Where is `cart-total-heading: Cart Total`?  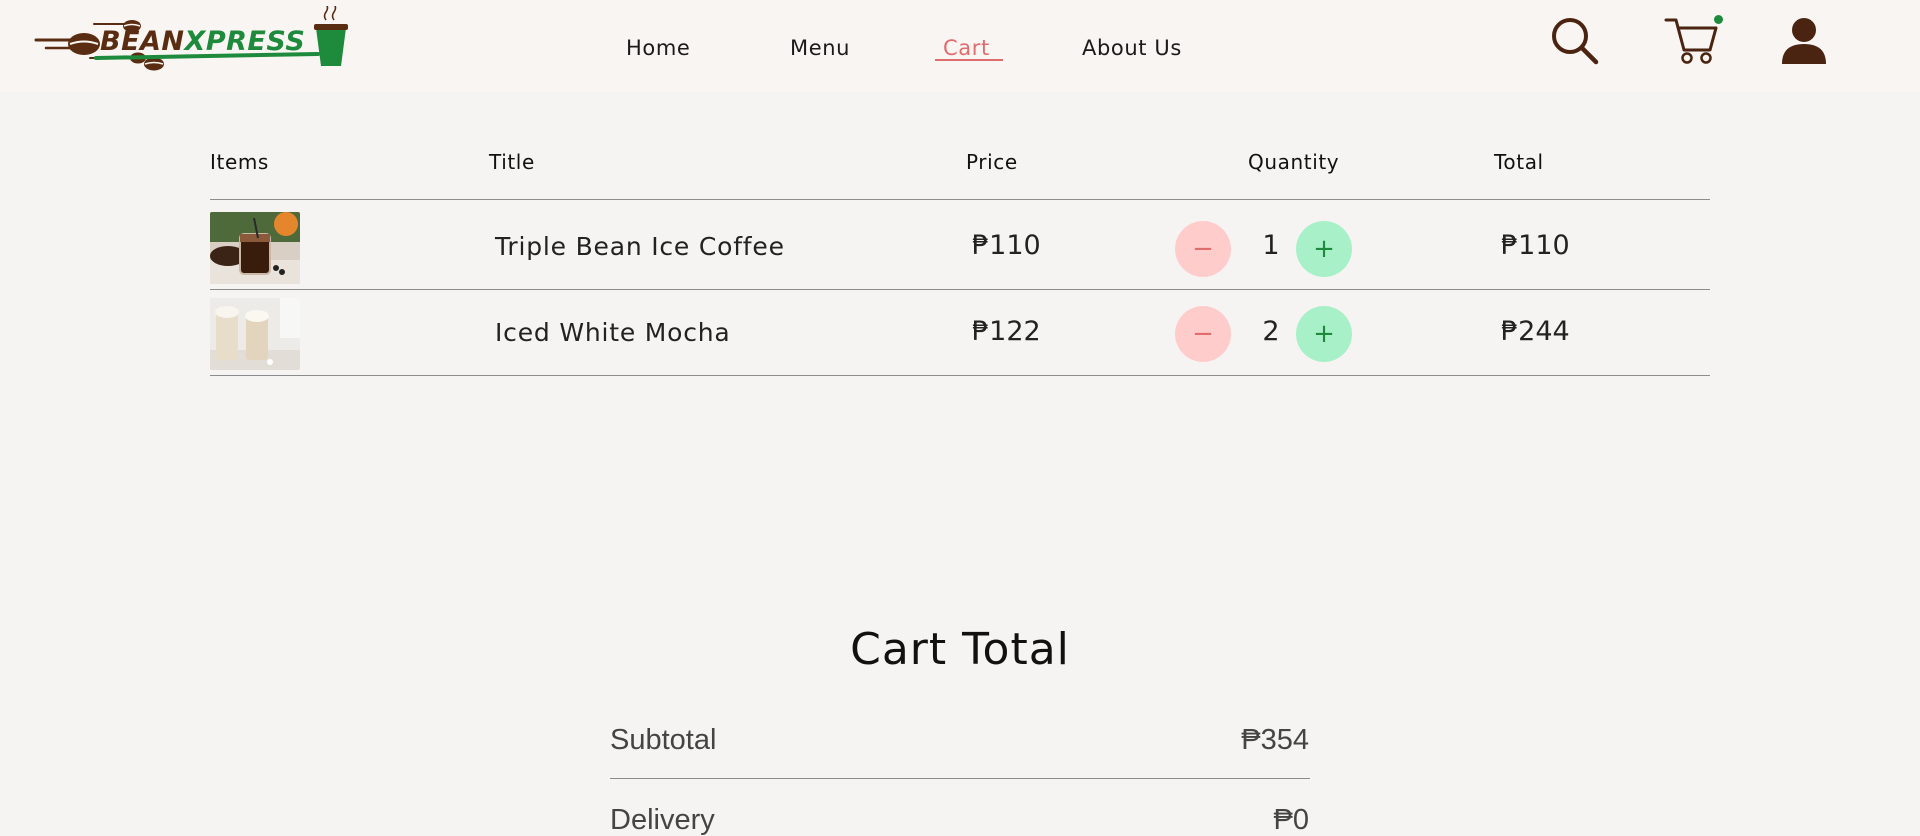
cart-total-heading: Cart Total is located at coordinates (960, 649).